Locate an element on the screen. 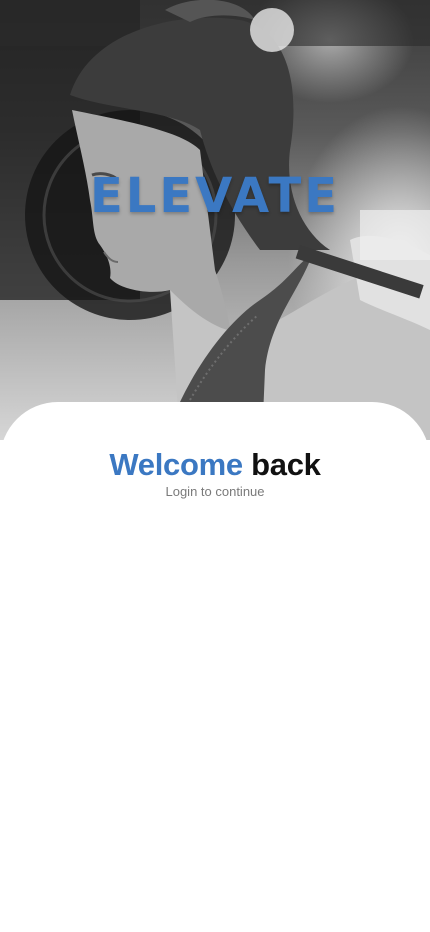  elevate-logo: ELEVATE is located at coordinates (214, 196).